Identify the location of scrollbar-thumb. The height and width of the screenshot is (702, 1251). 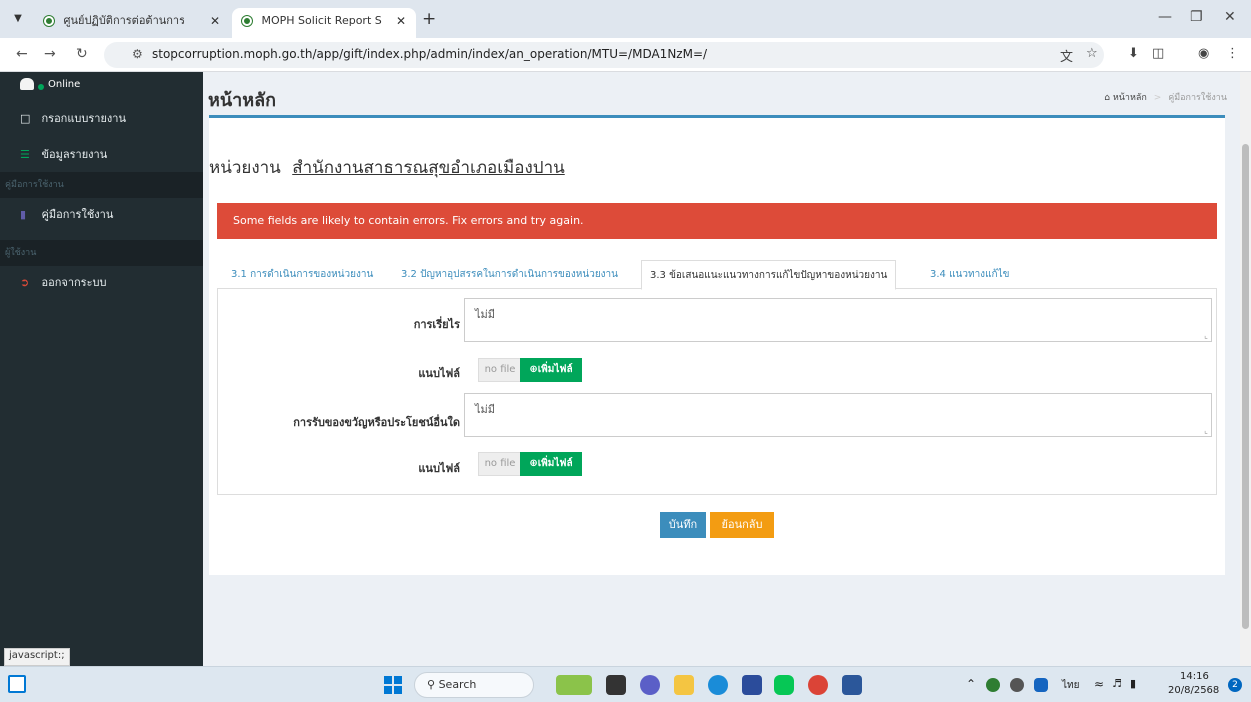
(1245, 386).